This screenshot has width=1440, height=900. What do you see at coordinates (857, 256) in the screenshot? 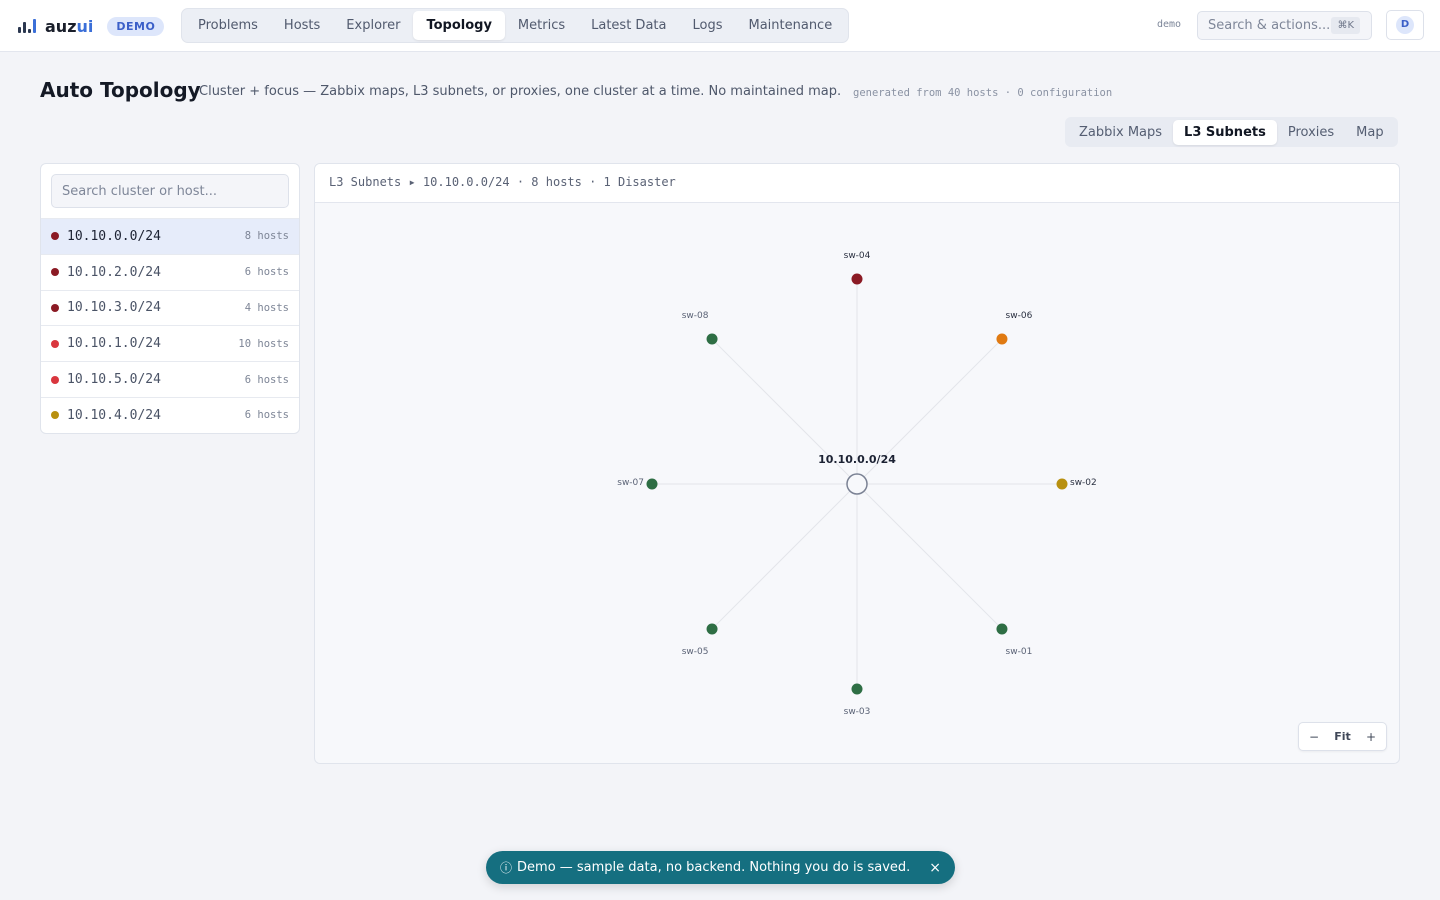
I see `host-node-label: sw-04` at bounding box center [857, 256].